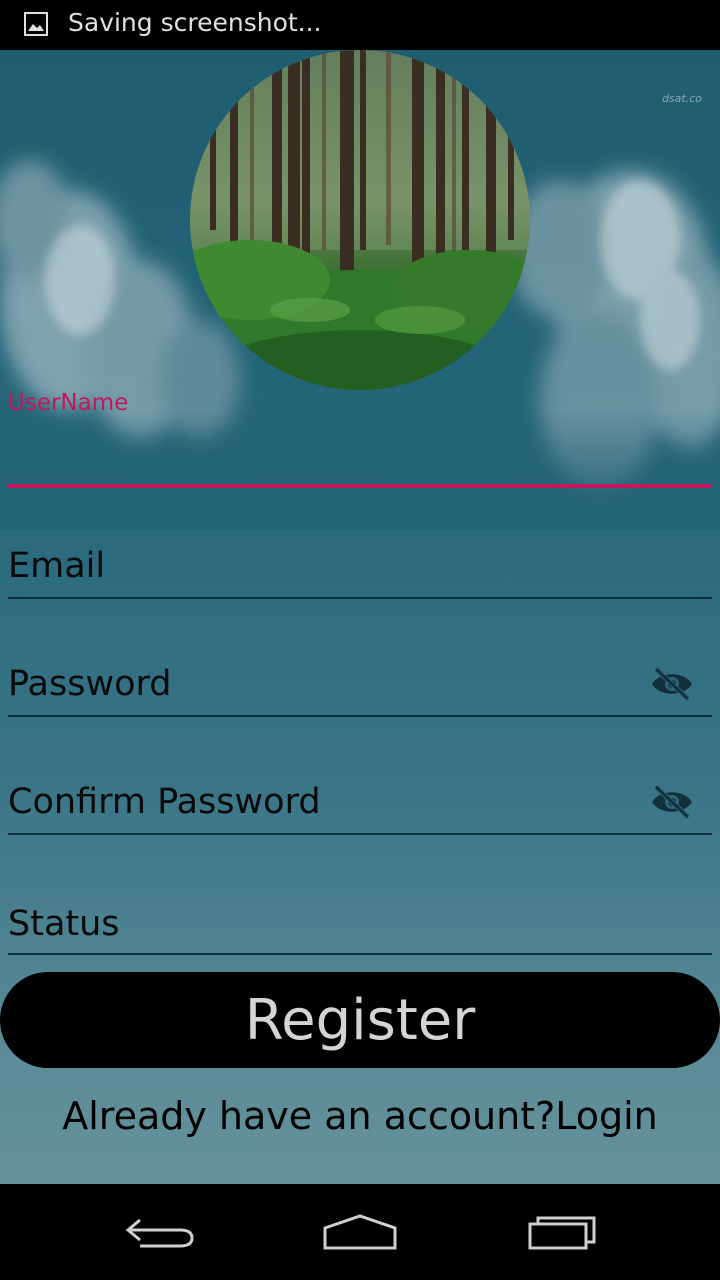 The image size is (720, 1280). Describe the element at coordinates (360, 716) in the screenshot. I see `password-underline` at that location.